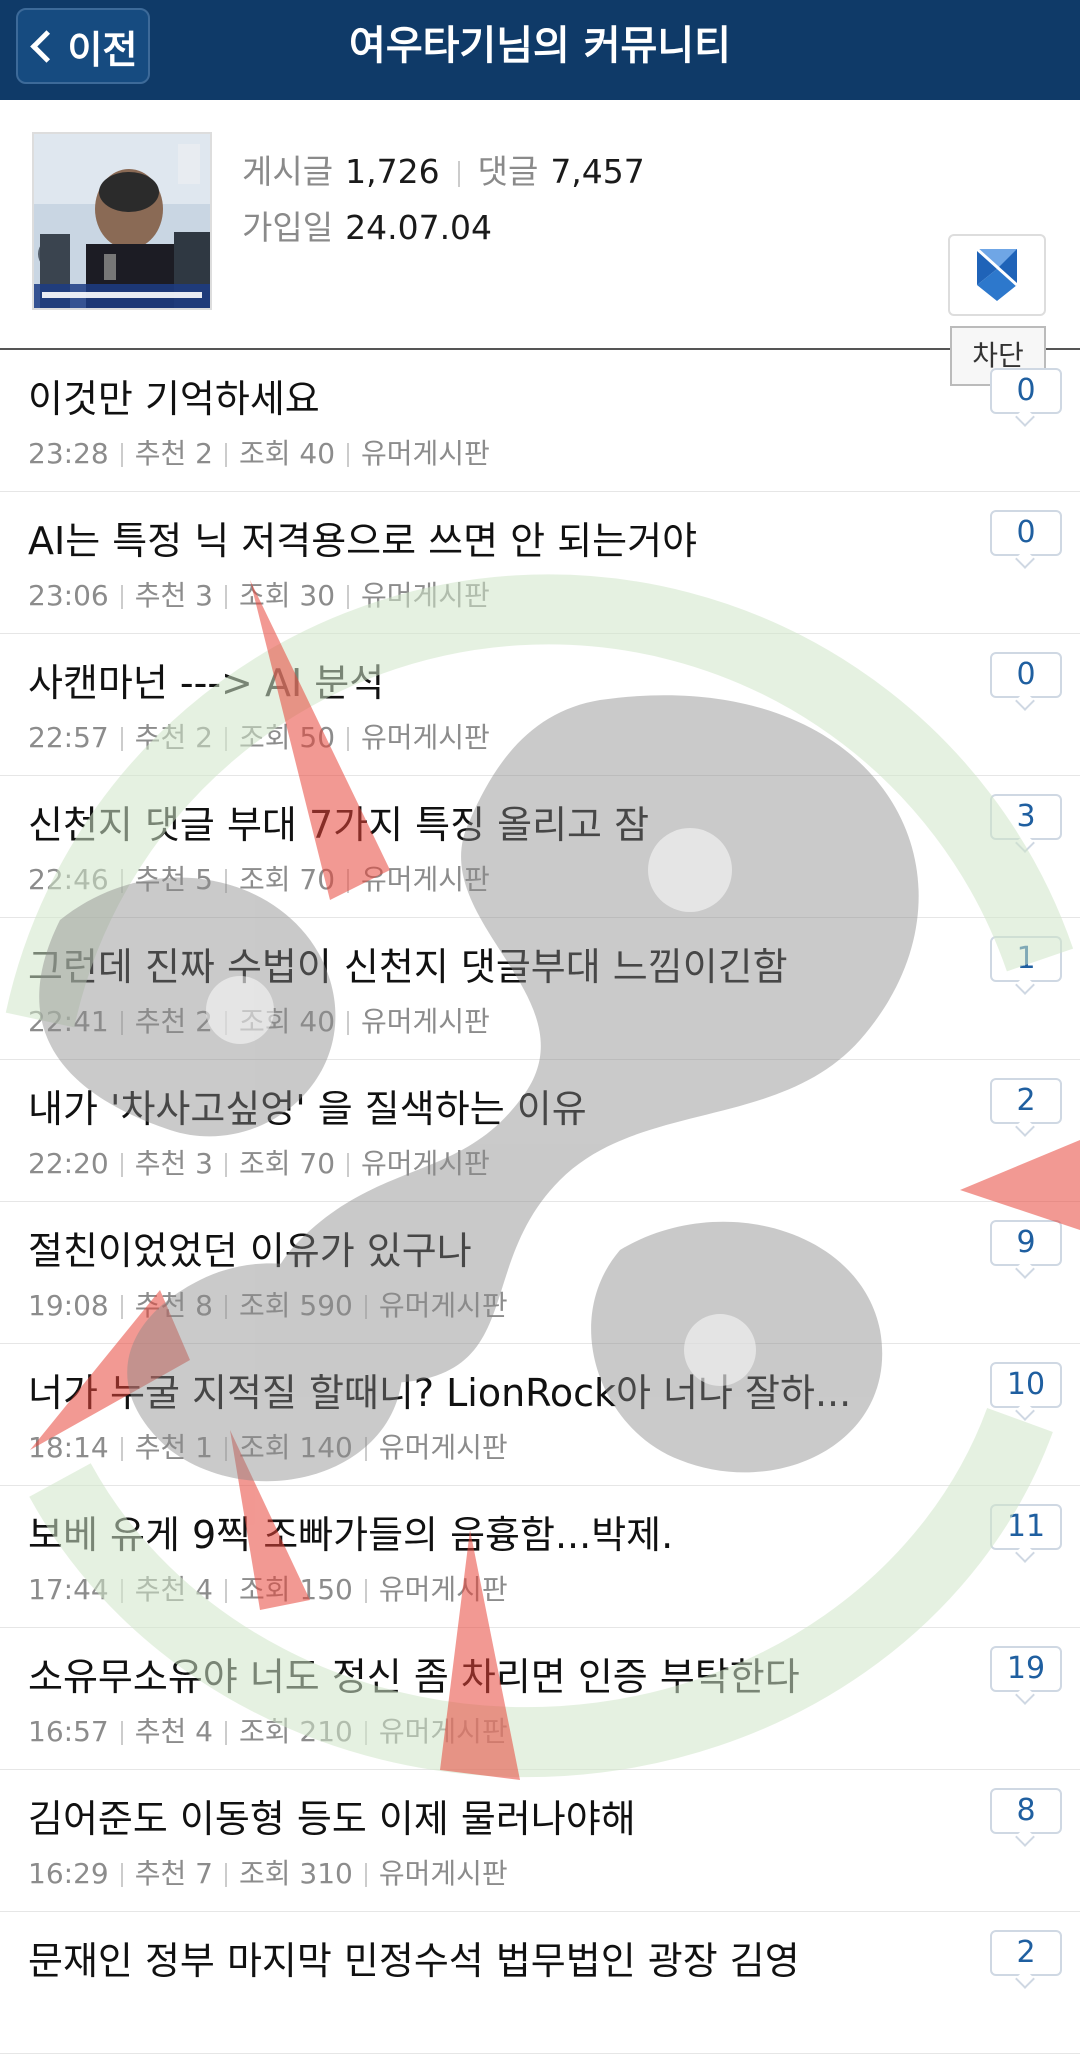 This screenshot has height=2054, width=1080. What do you see at coordinates (287, 595) in the screenshot?
I see `post-views: 조회 30` at bounding box center [287, 595].